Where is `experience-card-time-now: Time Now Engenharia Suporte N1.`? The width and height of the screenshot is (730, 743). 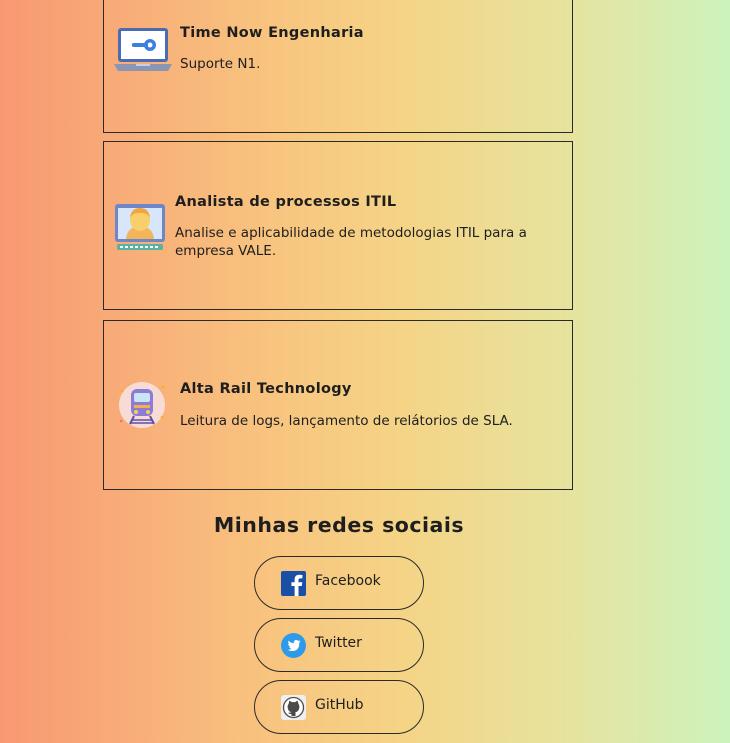 experience-card-time-now: Time Now Engenharia Suporte N1. is located at coordinates (338, 66).